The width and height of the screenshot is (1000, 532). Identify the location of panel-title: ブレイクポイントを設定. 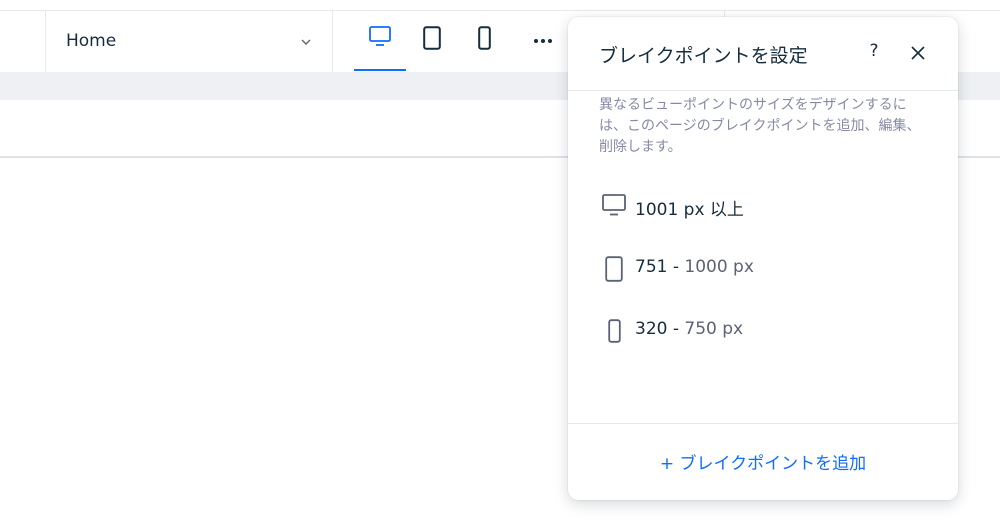
(703, 56).